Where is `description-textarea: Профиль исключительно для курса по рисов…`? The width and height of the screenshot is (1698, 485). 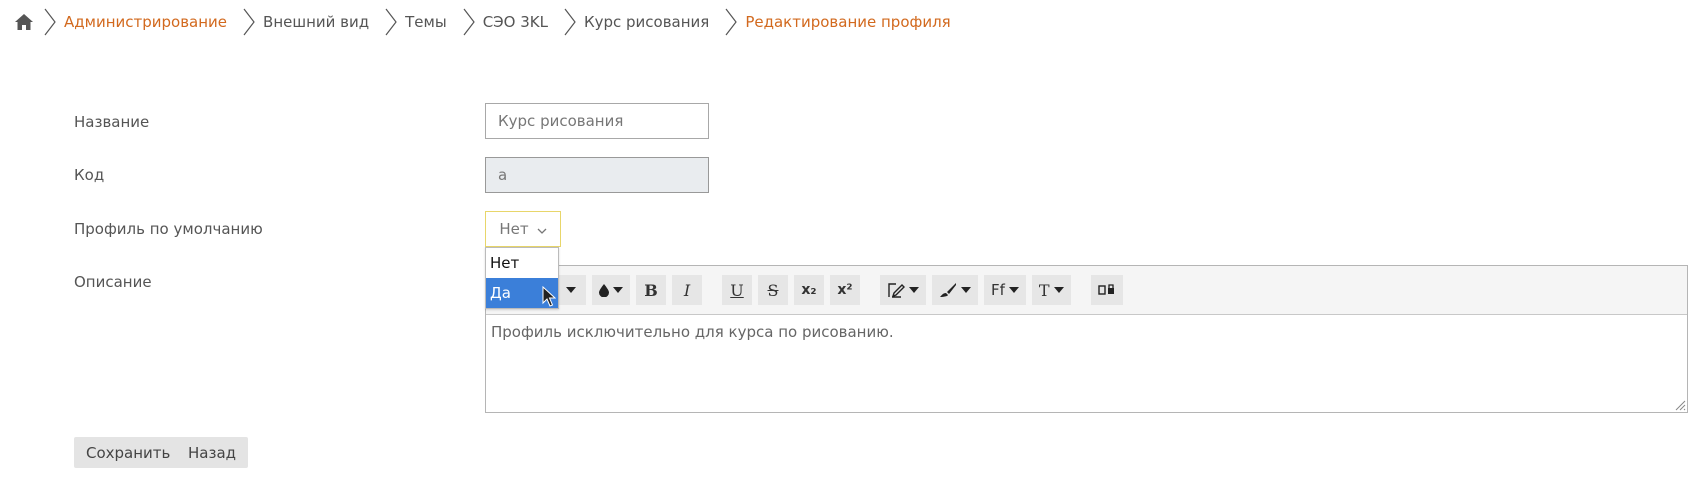
description-textarea: Профиль исключительно для курса по рисов… is located at coordinates (1086, 363).